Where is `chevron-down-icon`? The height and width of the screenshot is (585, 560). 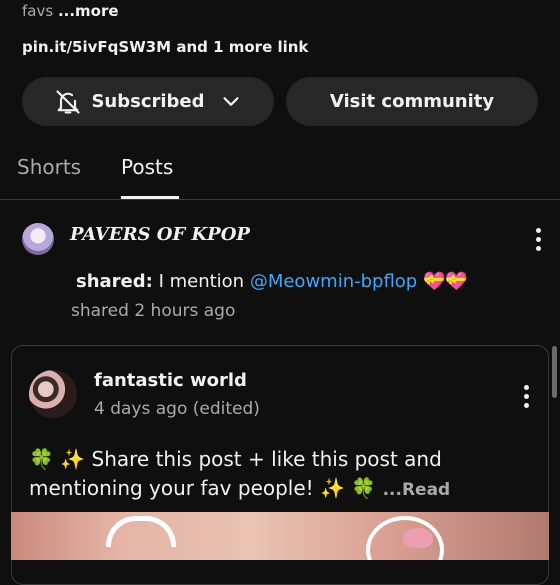 chevron-down-icon is located at coordinates (231, 102).